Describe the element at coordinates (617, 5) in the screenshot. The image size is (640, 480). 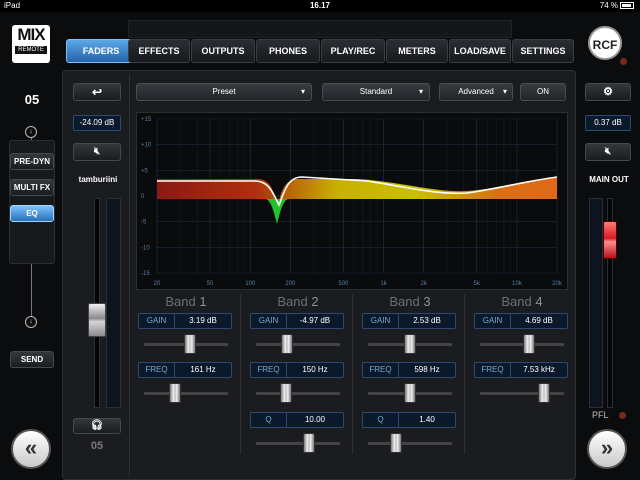
I see `battery-indicator: 74 %` at that location.